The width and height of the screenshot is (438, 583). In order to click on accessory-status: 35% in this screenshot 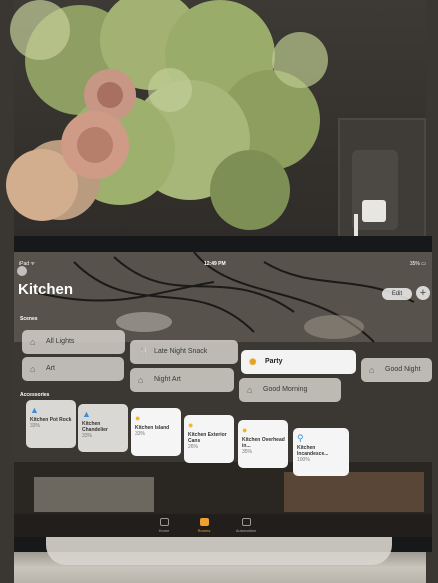, I will do `click(247, 452)`.